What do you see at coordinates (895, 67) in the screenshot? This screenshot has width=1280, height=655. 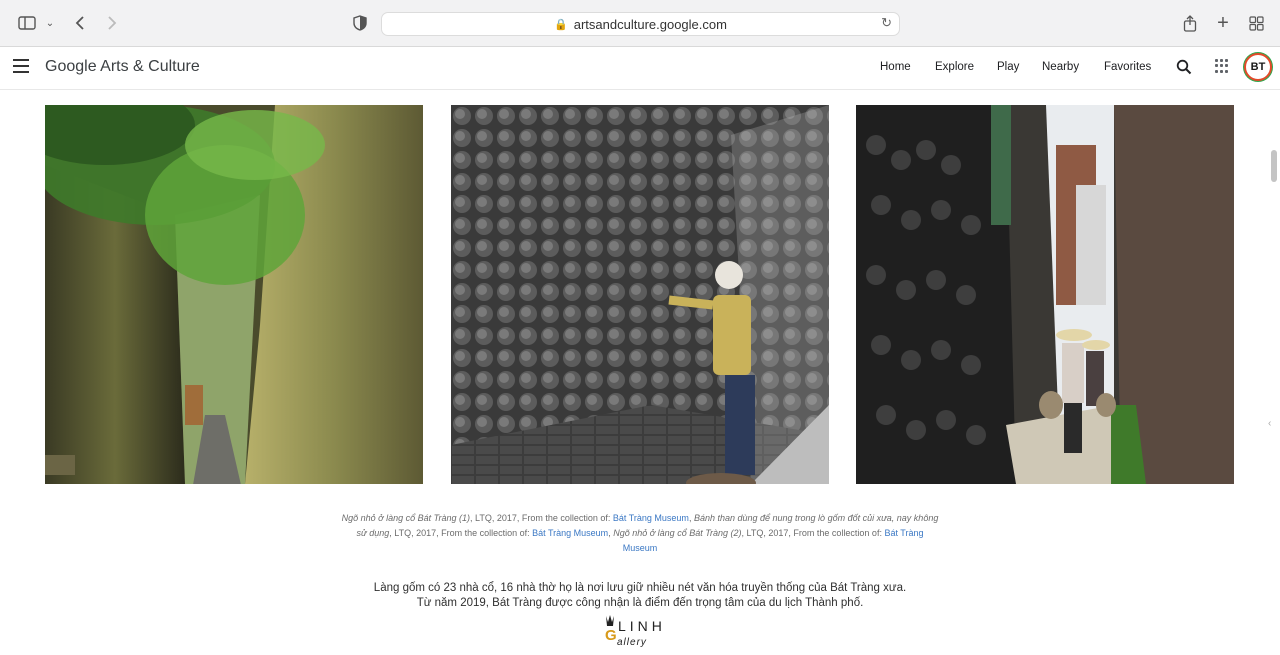 I see `nav-home: Home` at bounding box center [895, 67].